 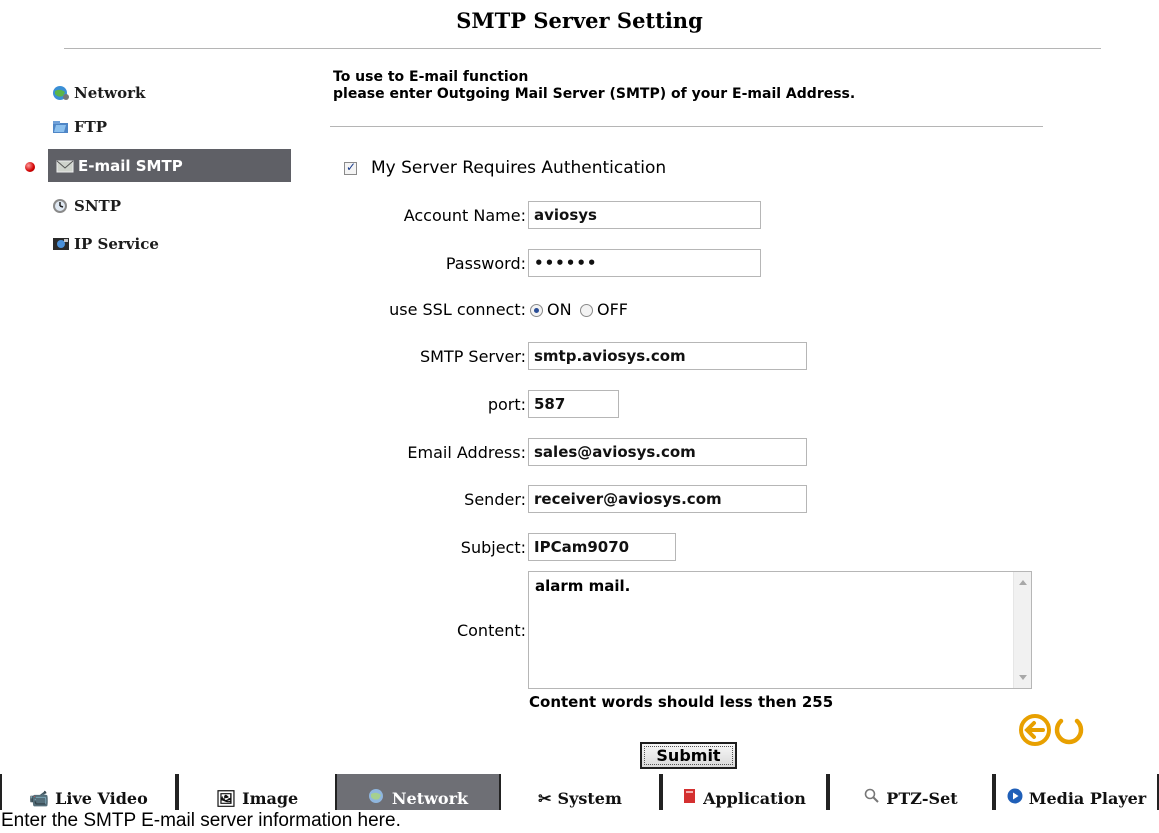 I want to click on network-globe-icon, so click(x=61, y=93).